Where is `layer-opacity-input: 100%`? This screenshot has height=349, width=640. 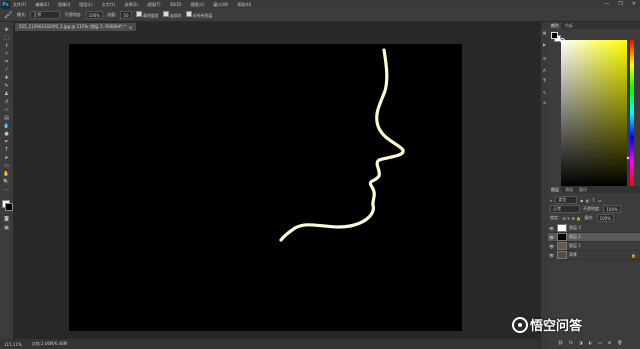 layer-opacity-input: 100% is located at coordinates (612, 209).